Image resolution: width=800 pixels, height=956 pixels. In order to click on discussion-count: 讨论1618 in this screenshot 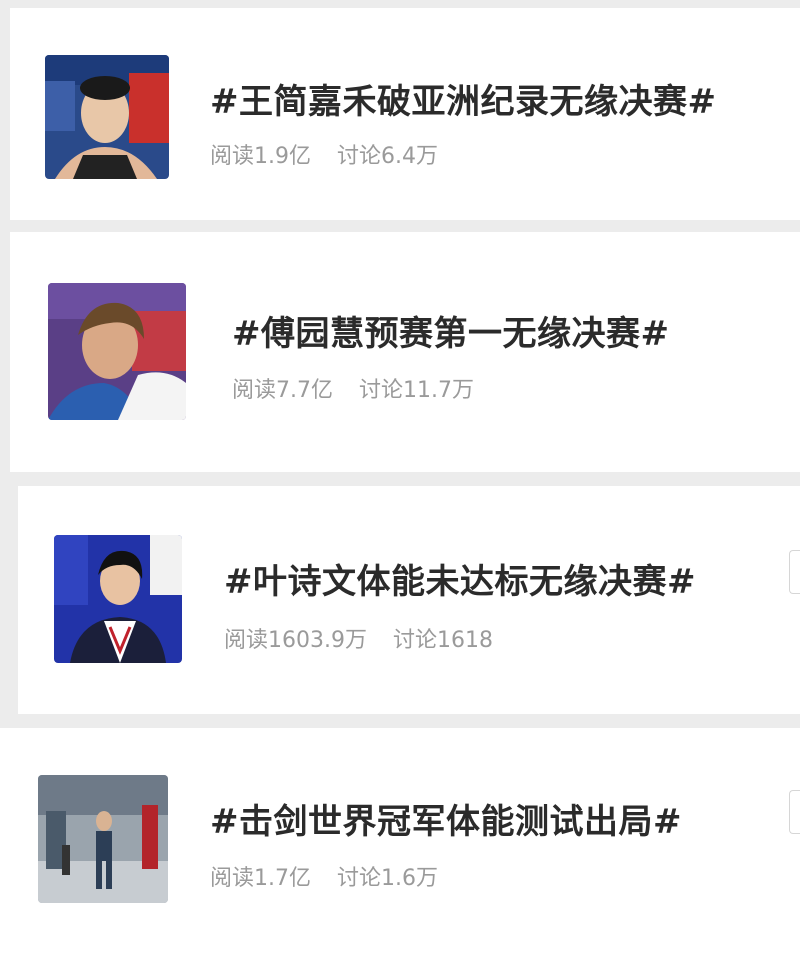, I will do `click(442, 640)`.